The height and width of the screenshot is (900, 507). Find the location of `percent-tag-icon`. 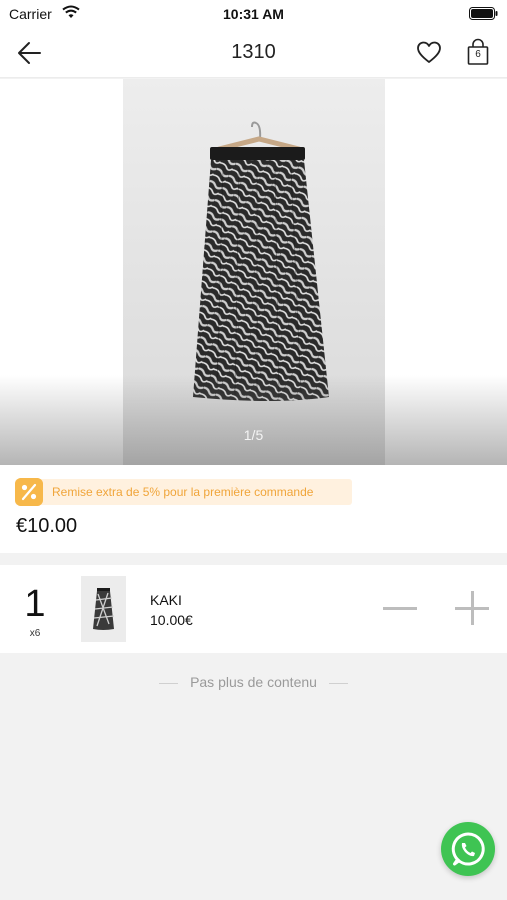

percent-tag-icon is located at coordinates (29, 492).